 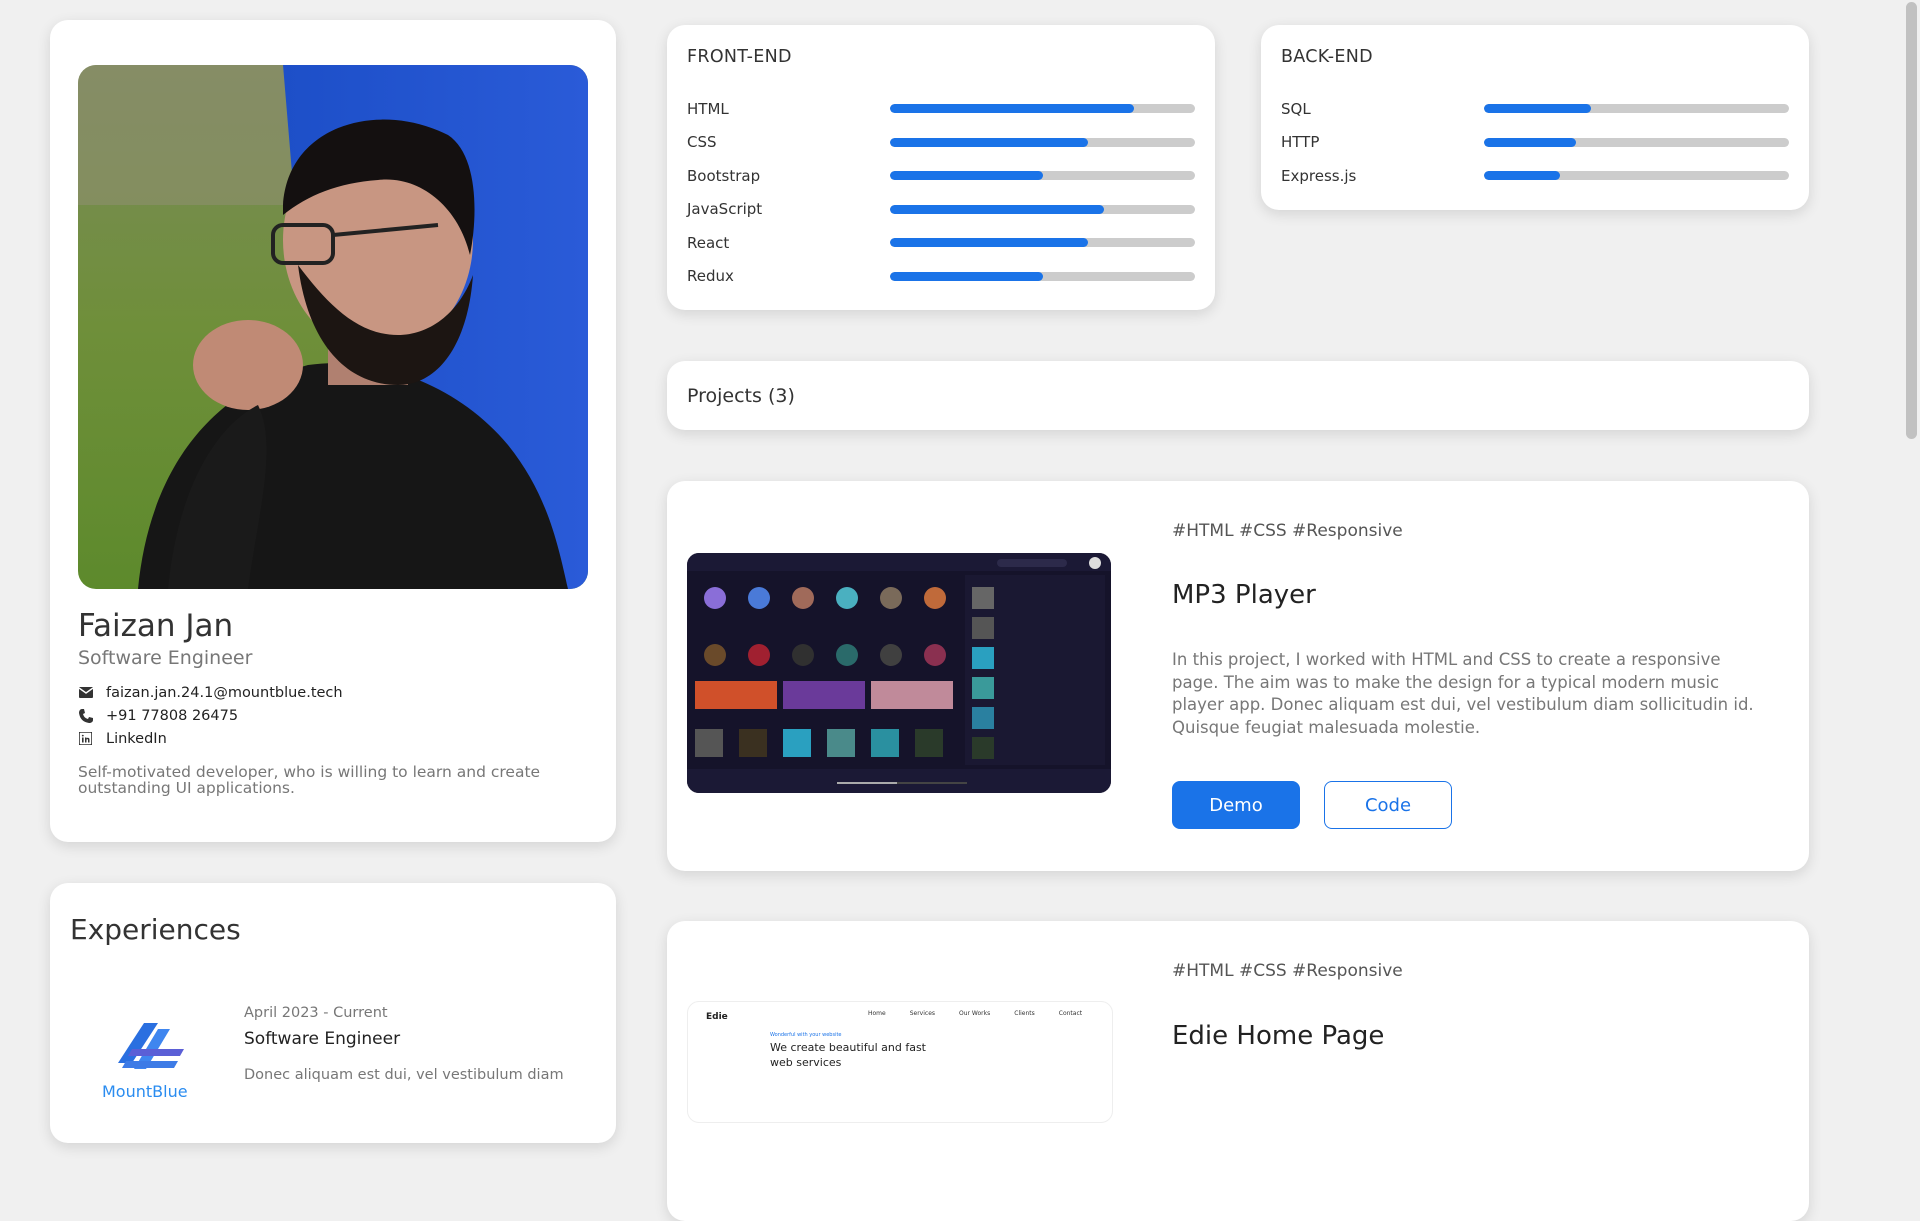 I want to click on backend-skill-list: SQL HTTP Express.js, so click(x=1535, y=142).